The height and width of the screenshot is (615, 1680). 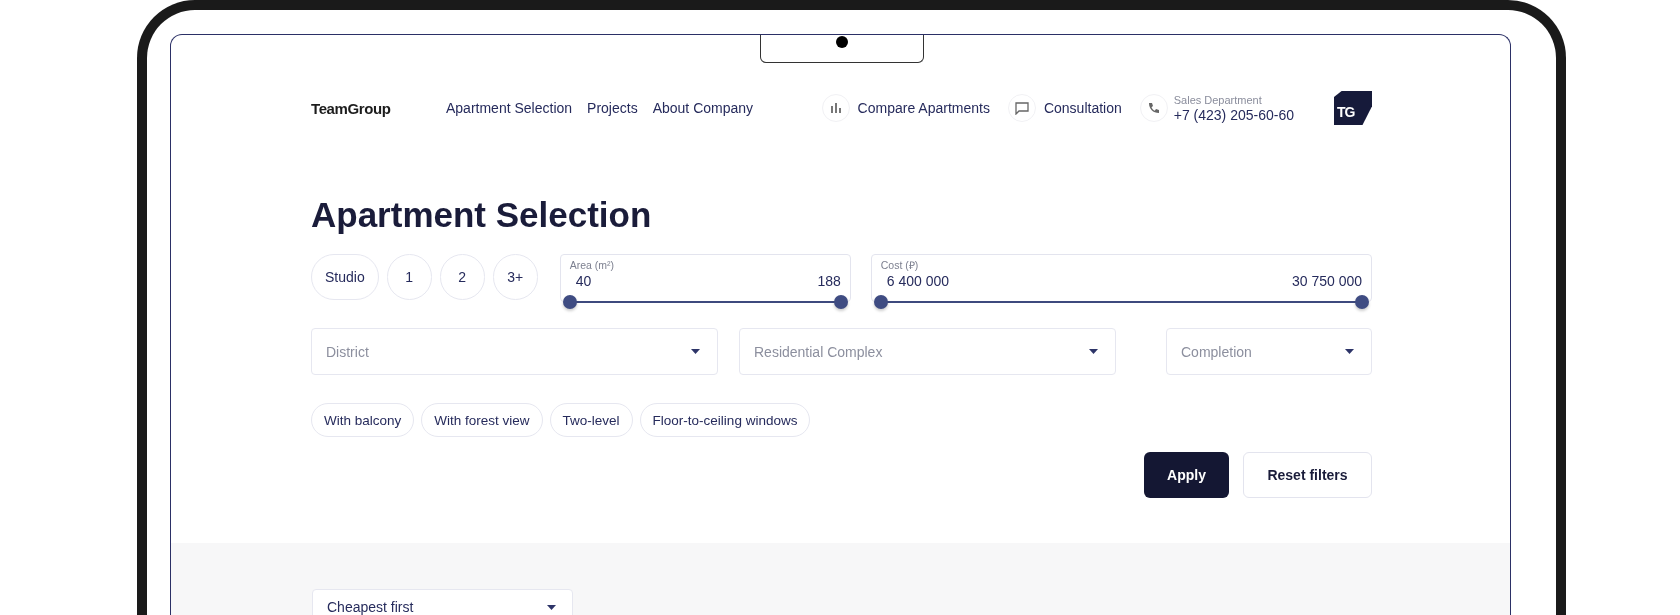 What do you see at coordinates (363, 420) in the screenshot?
I see `feature-tag: With balcony` at bounding box center [363, 420].